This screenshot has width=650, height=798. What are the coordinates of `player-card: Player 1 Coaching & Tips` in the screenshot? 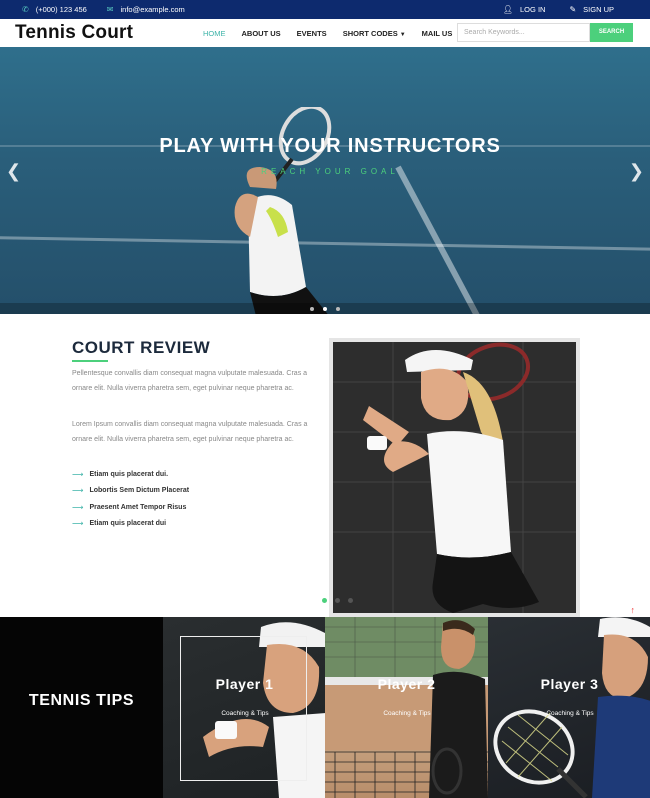 It's located at (244, 707).